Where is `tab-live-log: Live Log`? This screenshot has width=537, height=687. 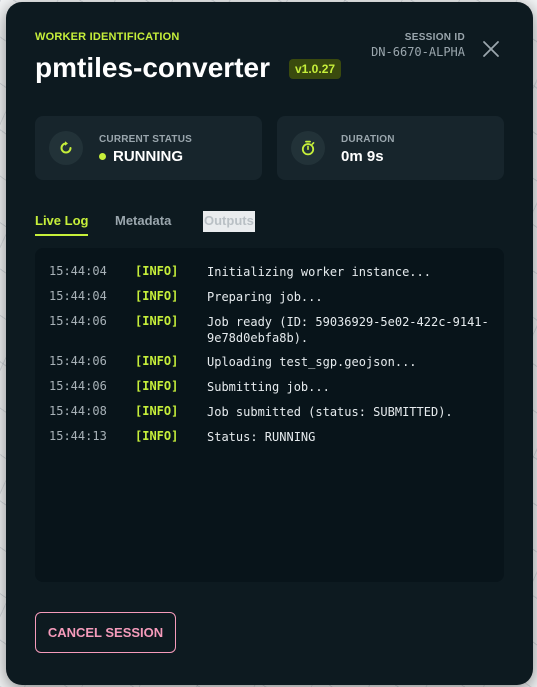
tab-live-log: Live Log is located at coordinates (62, 223).